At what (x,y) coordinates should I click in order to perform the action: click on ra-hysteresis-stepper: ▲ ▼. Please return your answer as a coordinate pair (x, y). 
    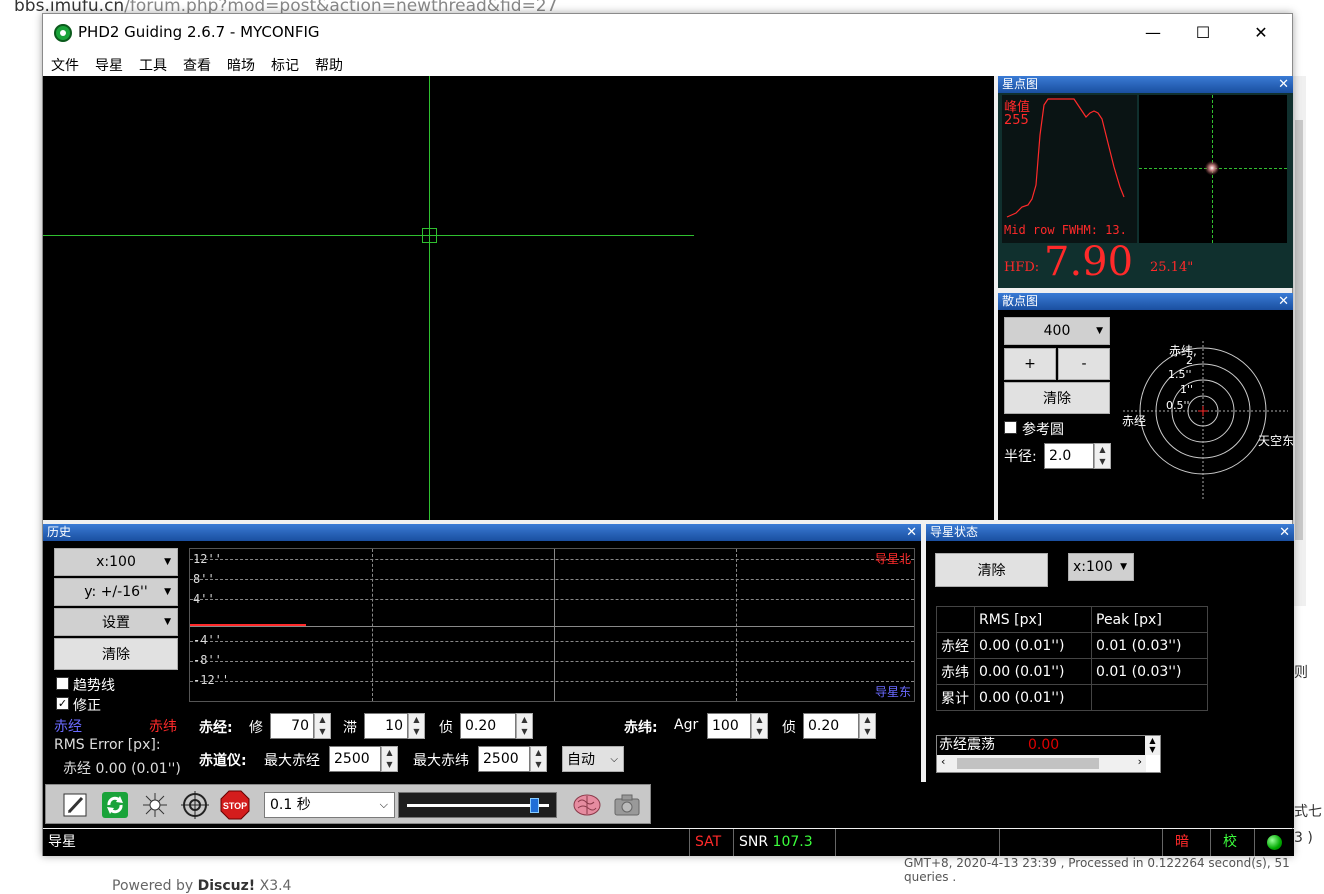
    Looking at the image, I should click on (416, 726).